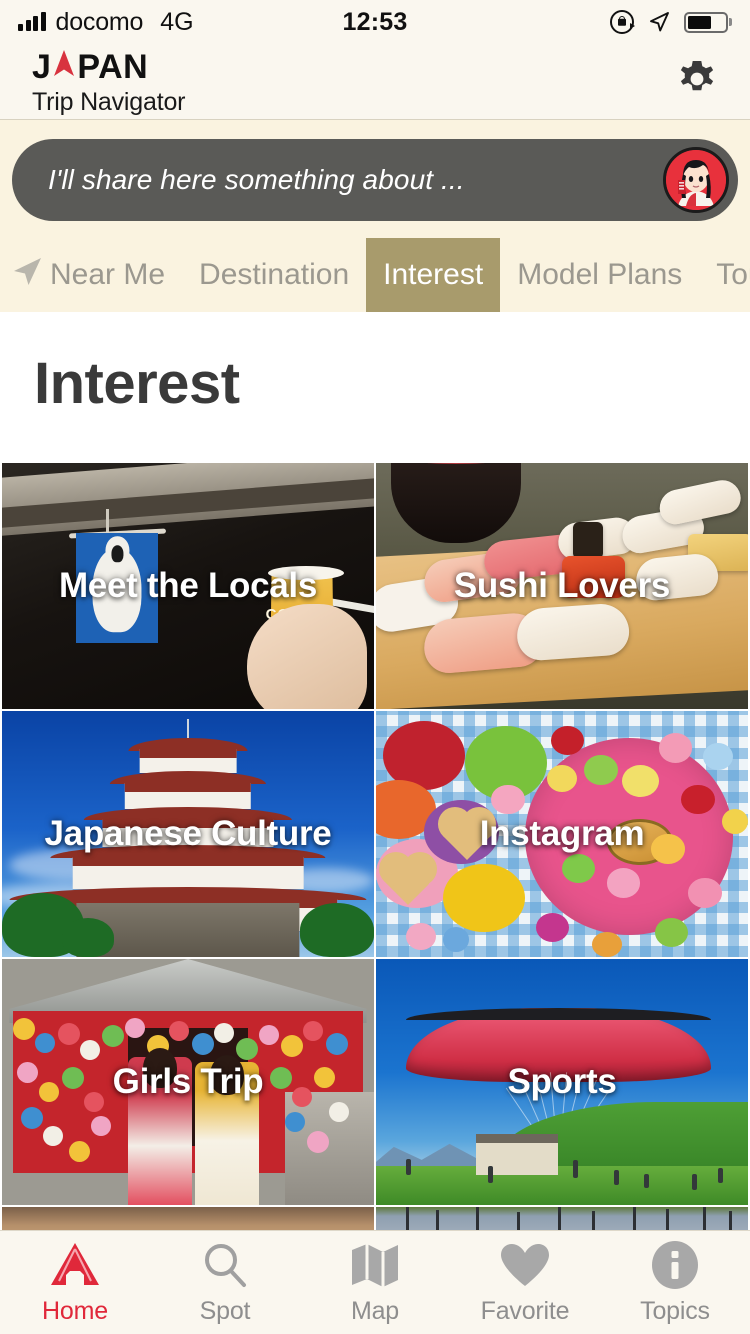 This screenshot has height=1334, width=750. I want to click on tile-label: Girls Trip, so click(188, 1081).